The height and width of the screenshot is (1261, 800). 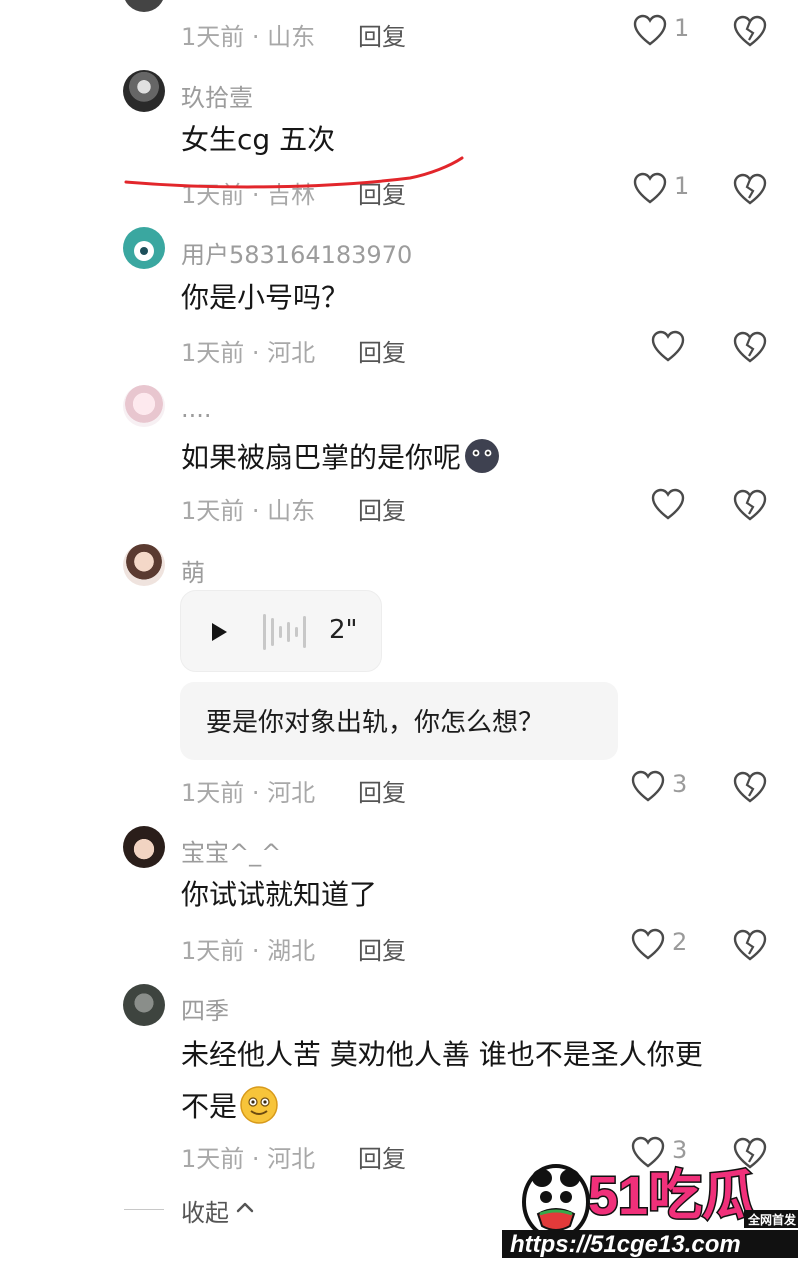 What do you see at coordinates (296, 252) in the screenshot?
I see `comment-username: 用户583164183970` at bounding box center [296, 252].